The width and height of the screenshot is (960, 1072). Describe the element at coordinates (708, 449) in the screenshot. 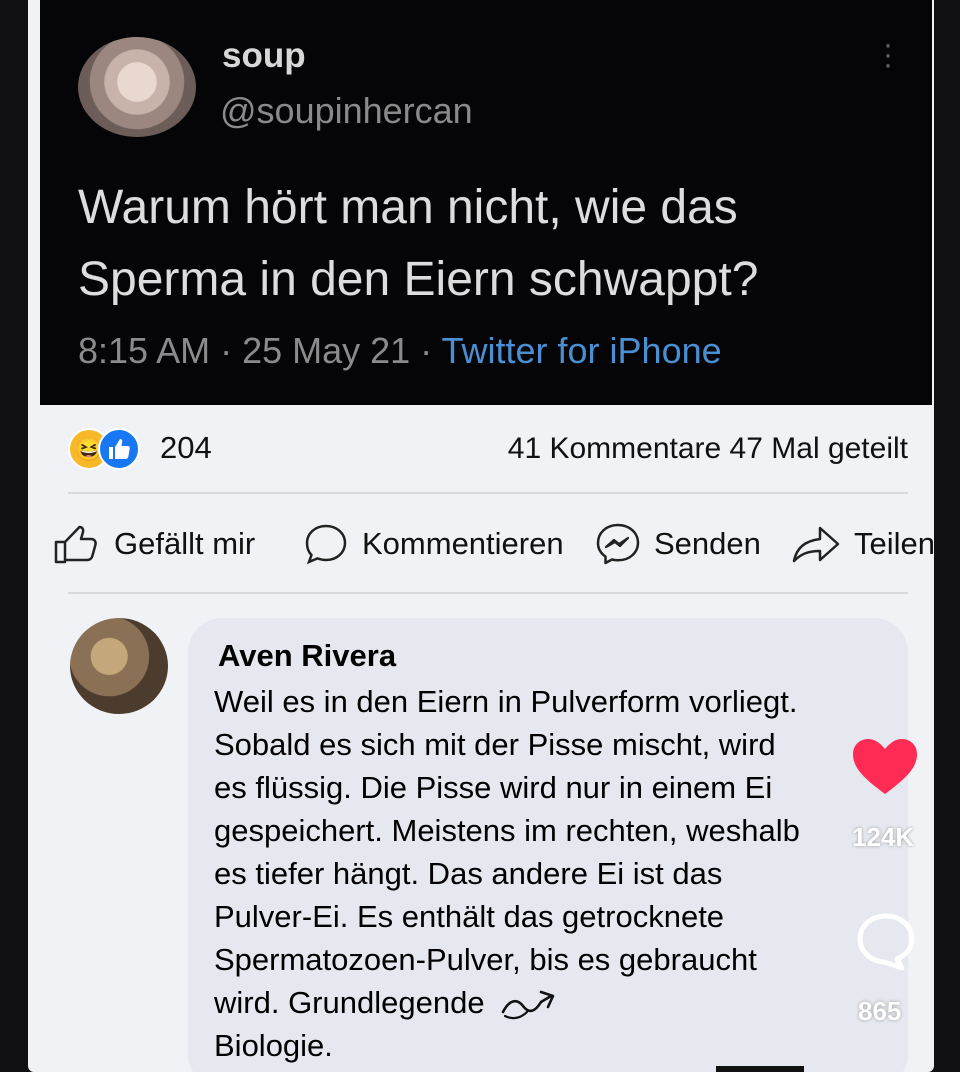

I see `comments-shares-count: 41 Kommentare 47 Mal geteilt` at that location.